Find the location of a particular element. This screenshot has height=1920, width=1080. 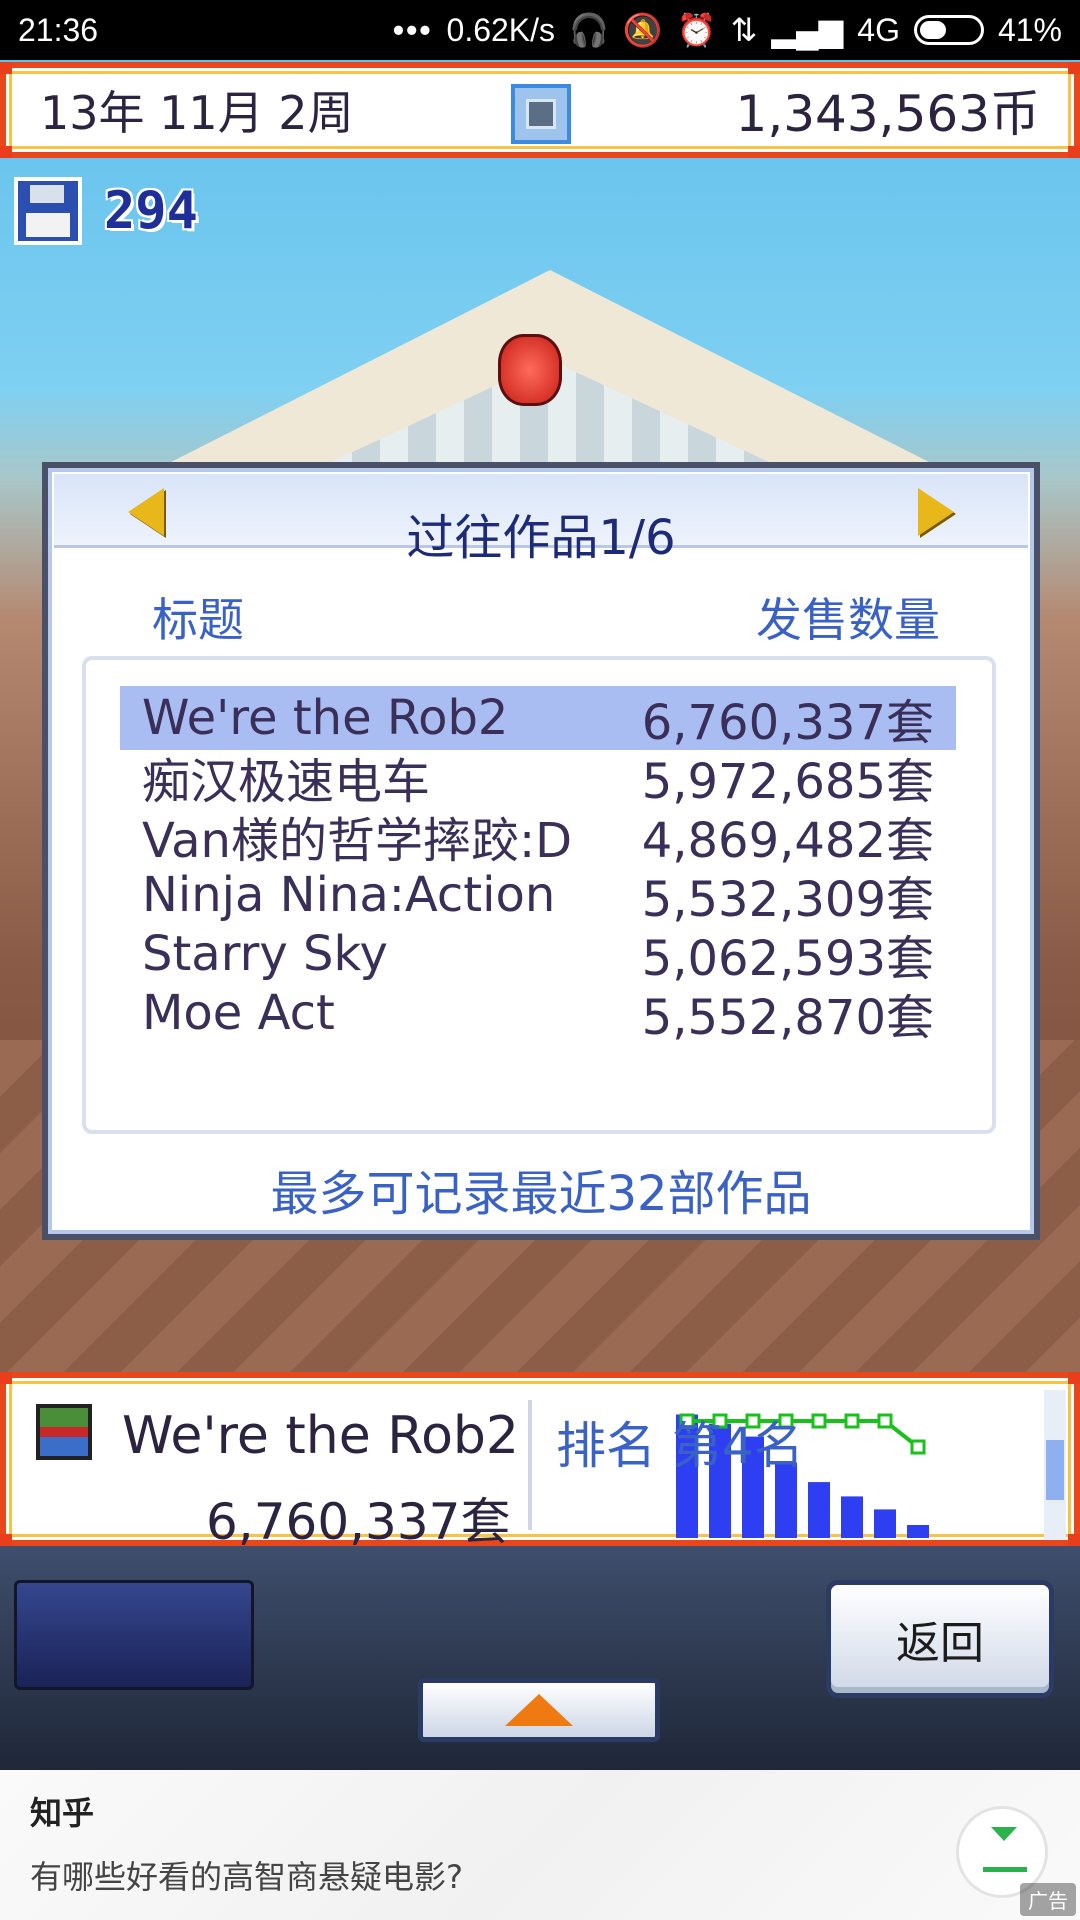

coin-balance: 1,343,563币 is located at coordinates (887, 114).